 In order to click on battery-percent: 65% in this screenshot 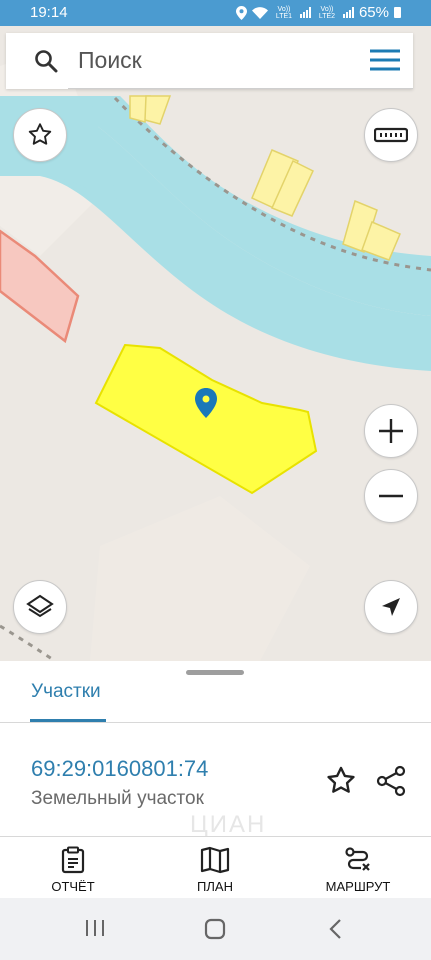, I will do `click(373, 12)`.